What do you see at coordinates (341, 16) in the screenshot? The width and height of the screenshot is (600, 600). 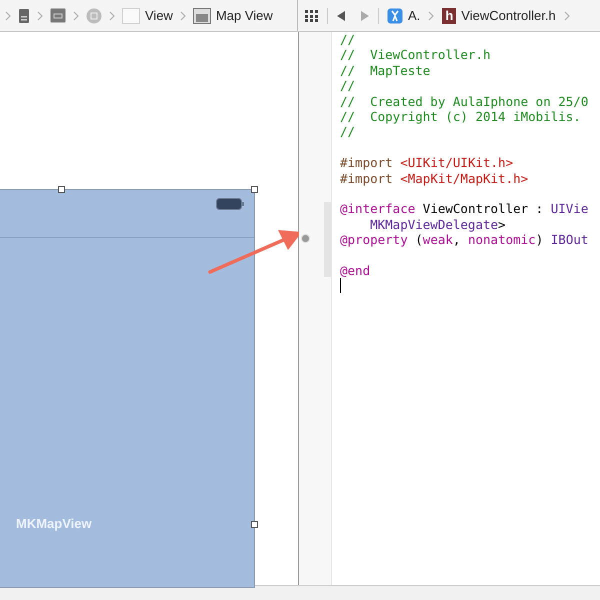 I see `back-arrow-icon` at bounding box center [341, 16].